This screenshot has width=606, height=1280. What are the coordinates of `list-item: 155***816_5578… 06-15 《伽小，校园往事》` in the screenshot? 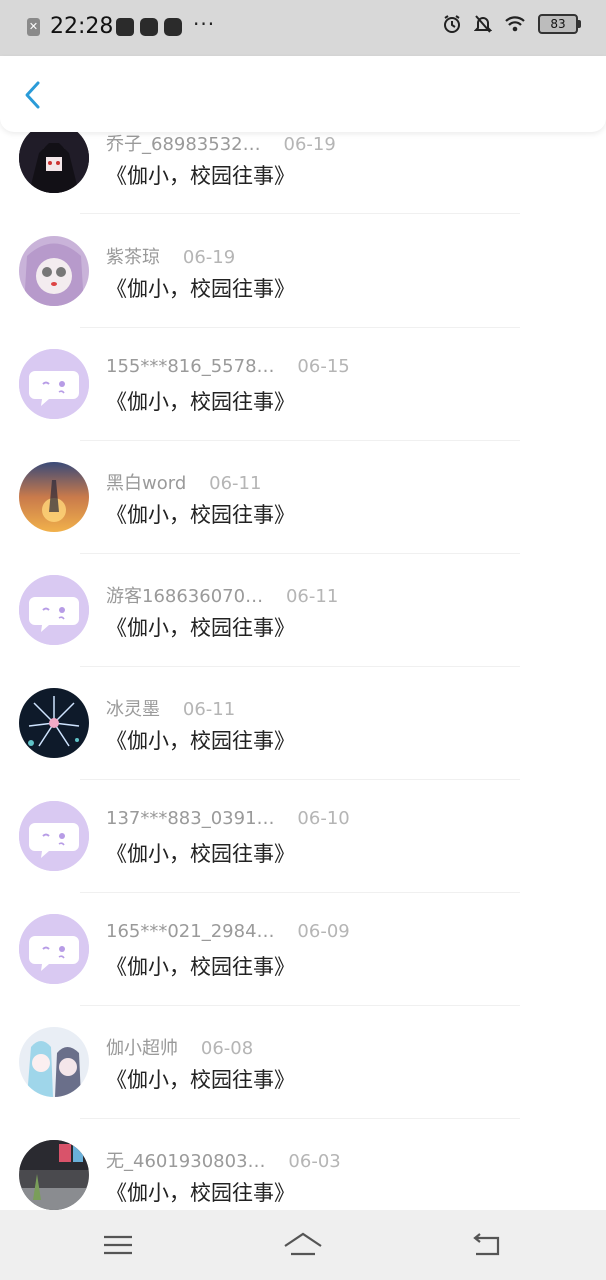 It's located at (303, 400).